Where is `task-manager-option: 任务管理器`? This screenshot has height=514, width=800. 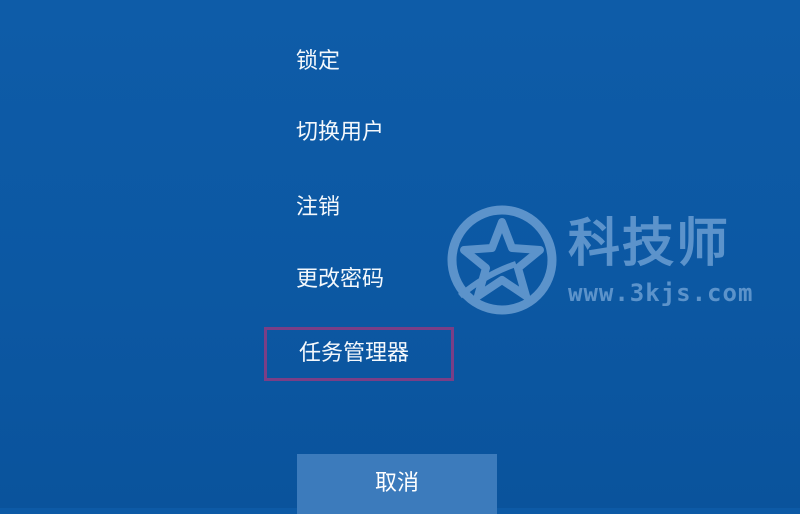 task-manager-option: 任务管理器 is located at coordinates (359, 354).